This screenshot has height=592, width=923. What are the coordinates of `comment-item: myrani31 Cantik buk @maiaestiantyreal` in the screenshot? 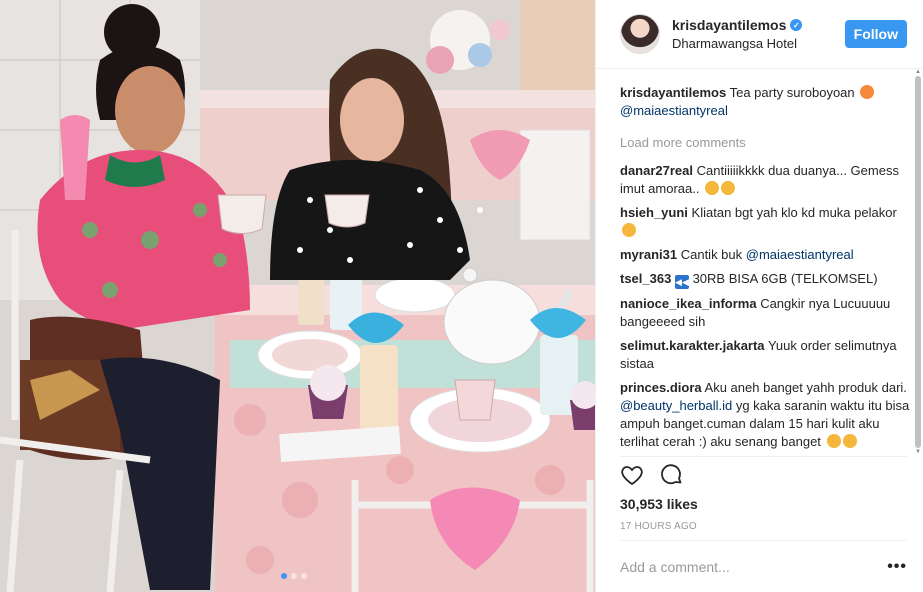 It's located at (766, 255).